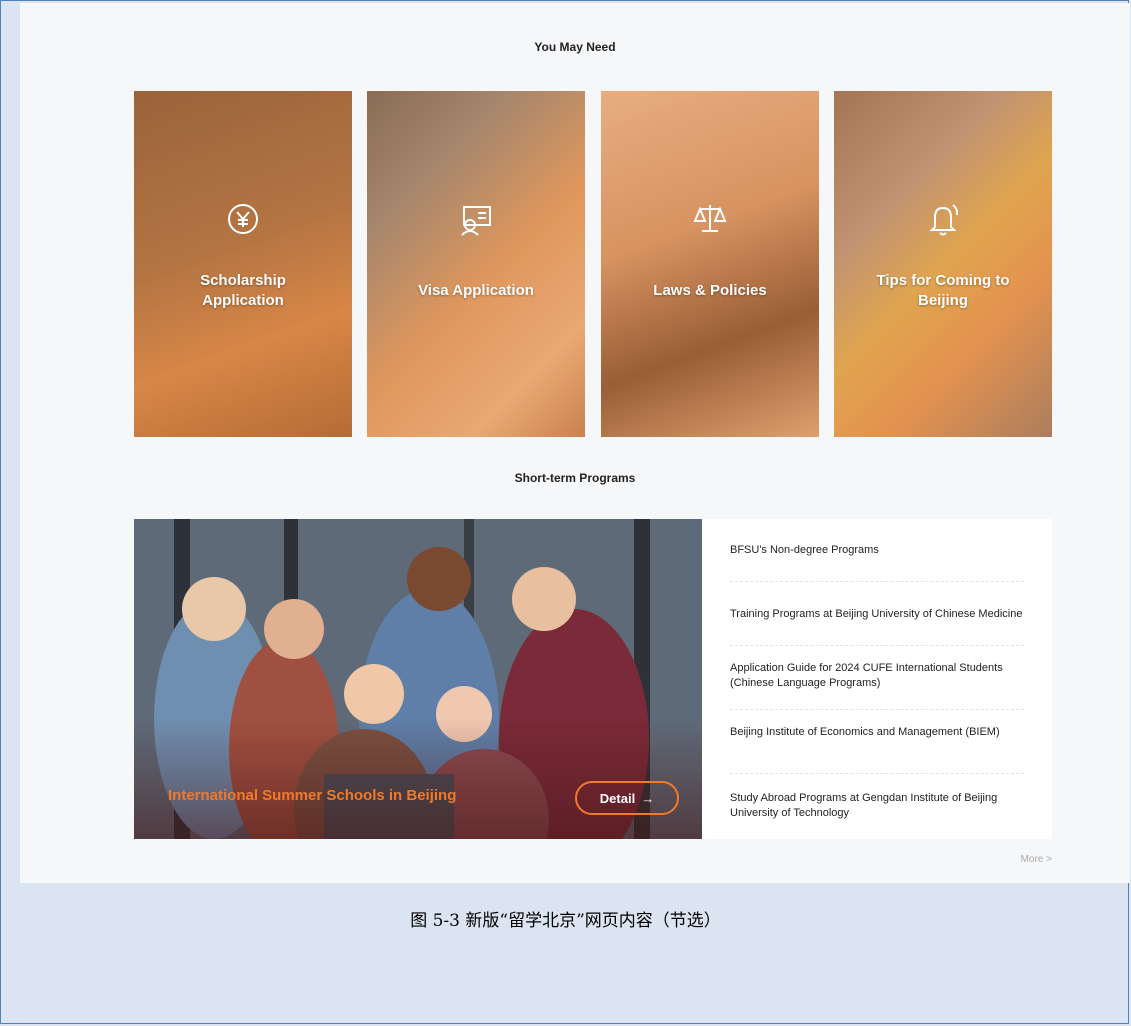  I want to click on card-label: Tips for Coming to Beijing, so click(943, 290).